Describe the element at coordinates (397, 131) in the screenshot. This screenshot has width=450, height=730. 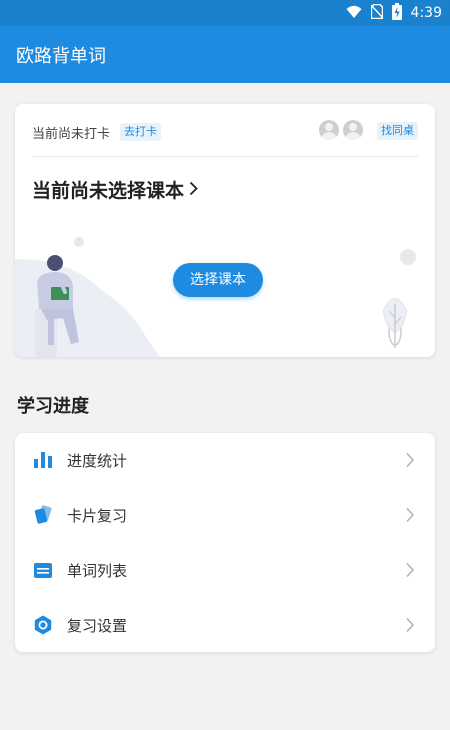
I see `find-deskmate-button: 找同桌` at that location.